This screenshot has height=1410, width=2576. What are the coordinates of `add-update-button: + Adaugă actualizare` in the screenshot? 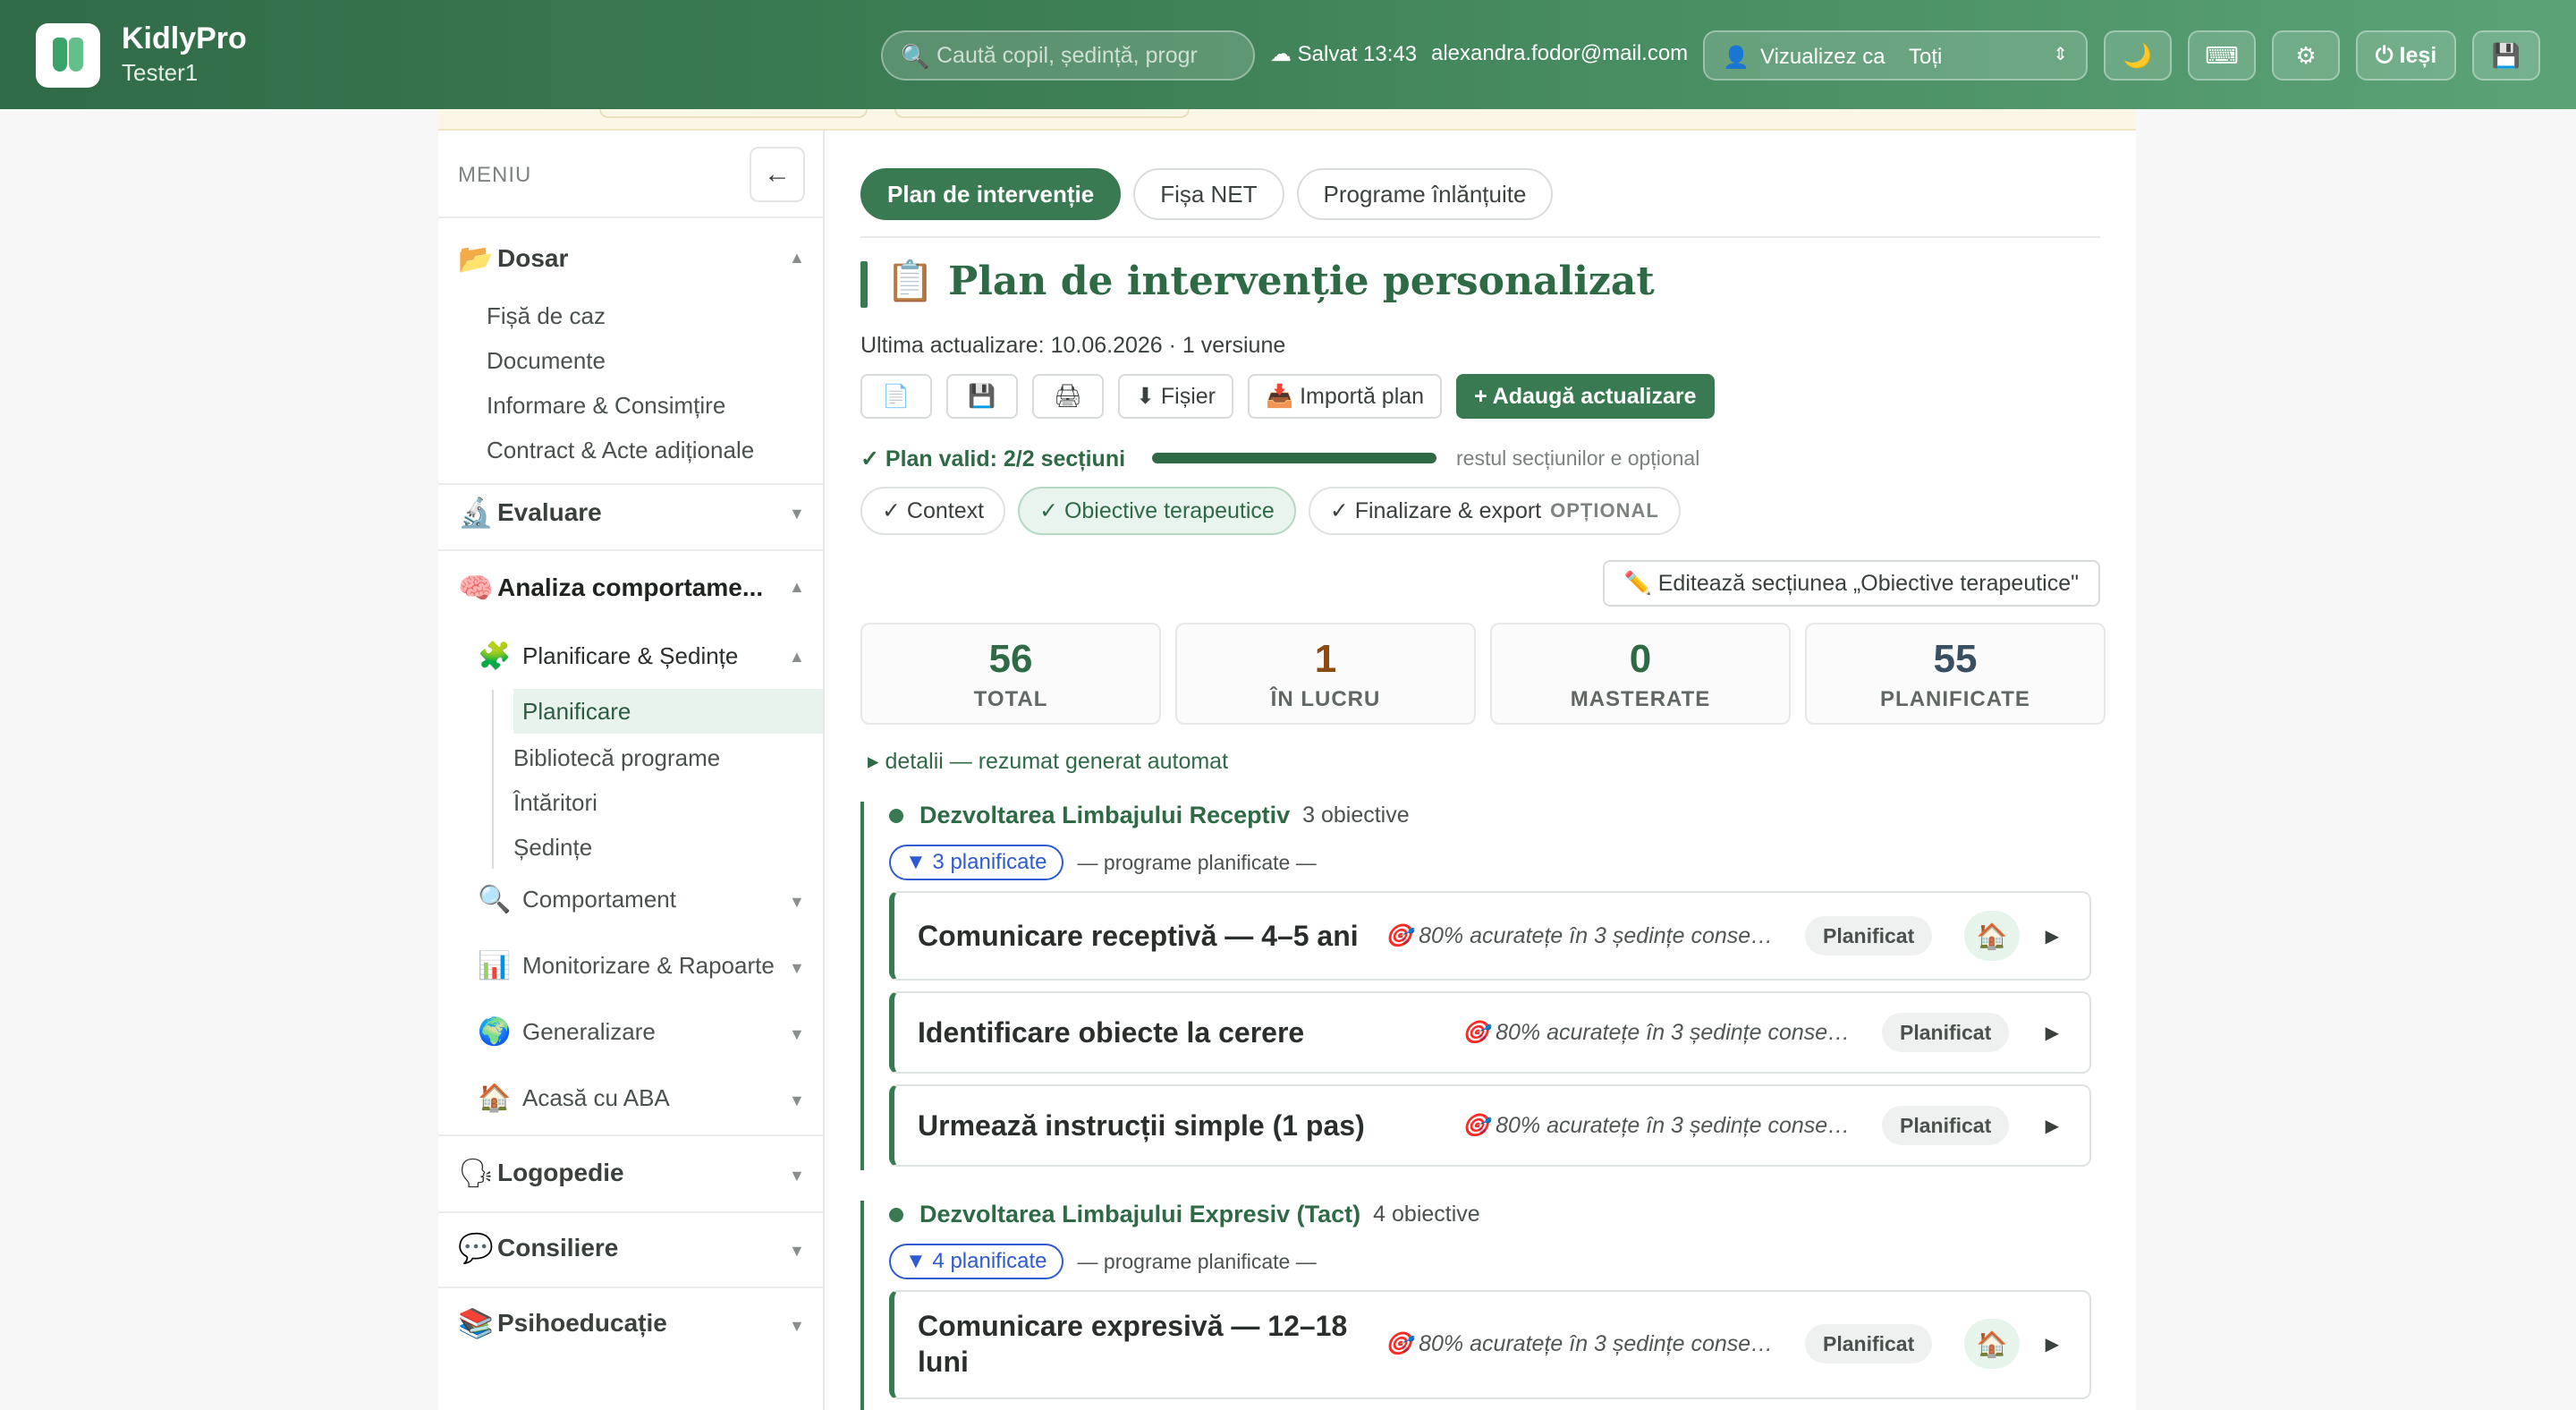 It's located at (1585, 397).